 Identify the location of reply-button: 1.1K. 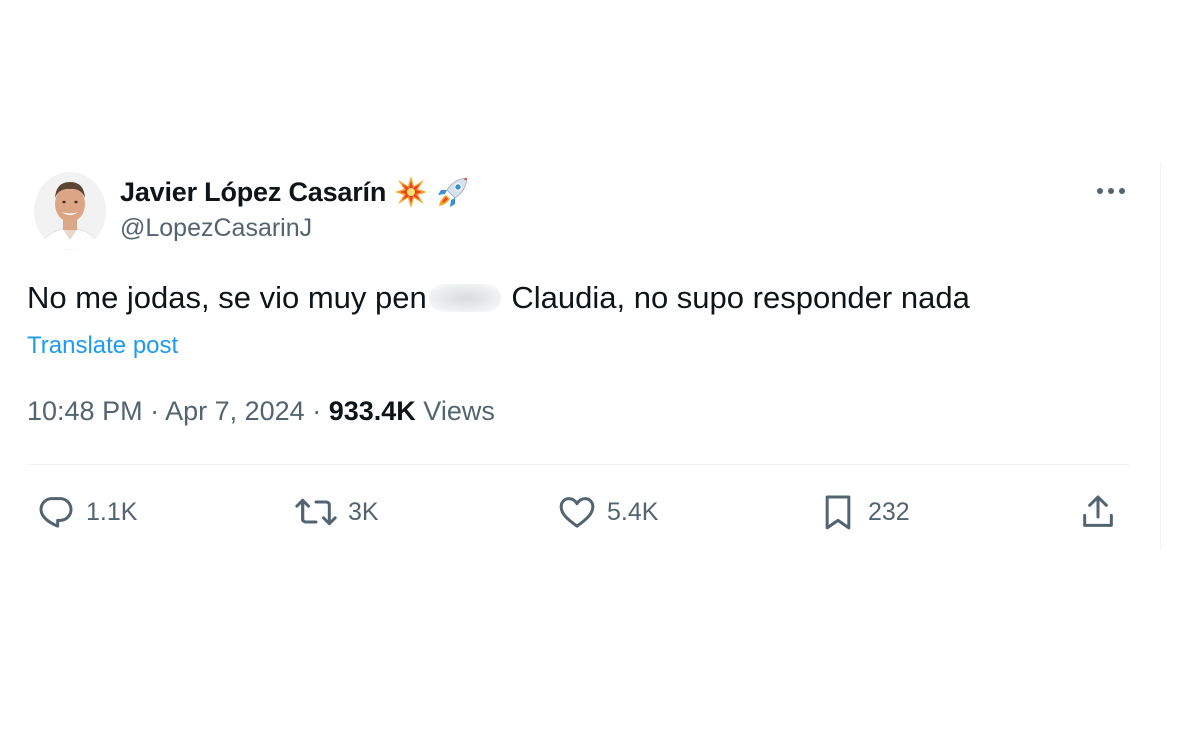
(86, 512).